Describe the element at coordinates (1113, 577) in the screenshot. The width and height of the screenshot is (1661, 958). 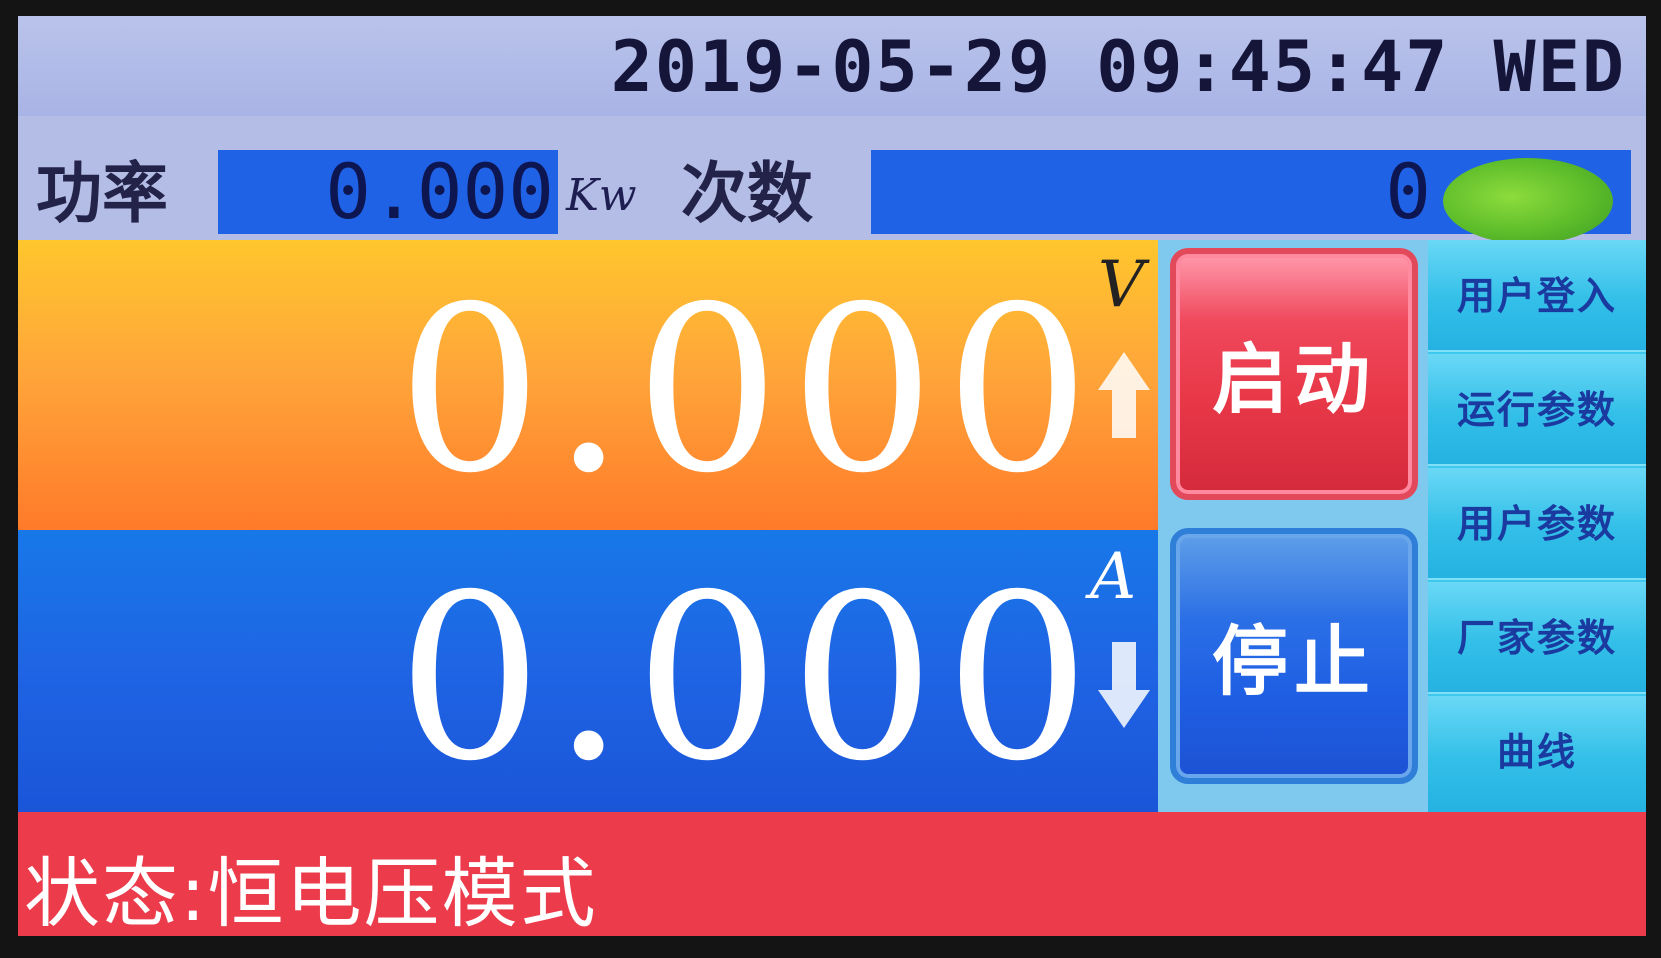
I see `current-unit: A` at that location.